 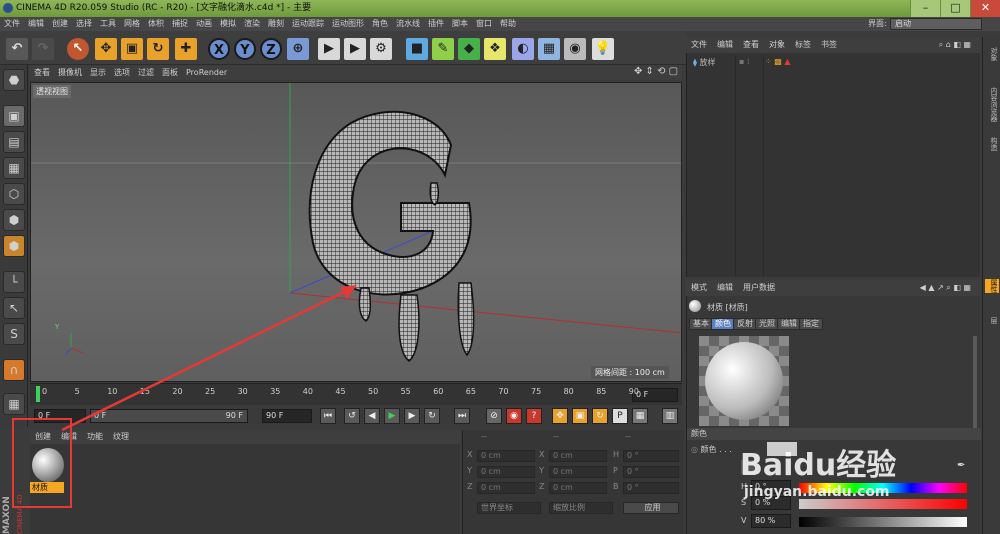 I want to click on object-row-loft: ⧫ 放样, so click(x=704, y=62).